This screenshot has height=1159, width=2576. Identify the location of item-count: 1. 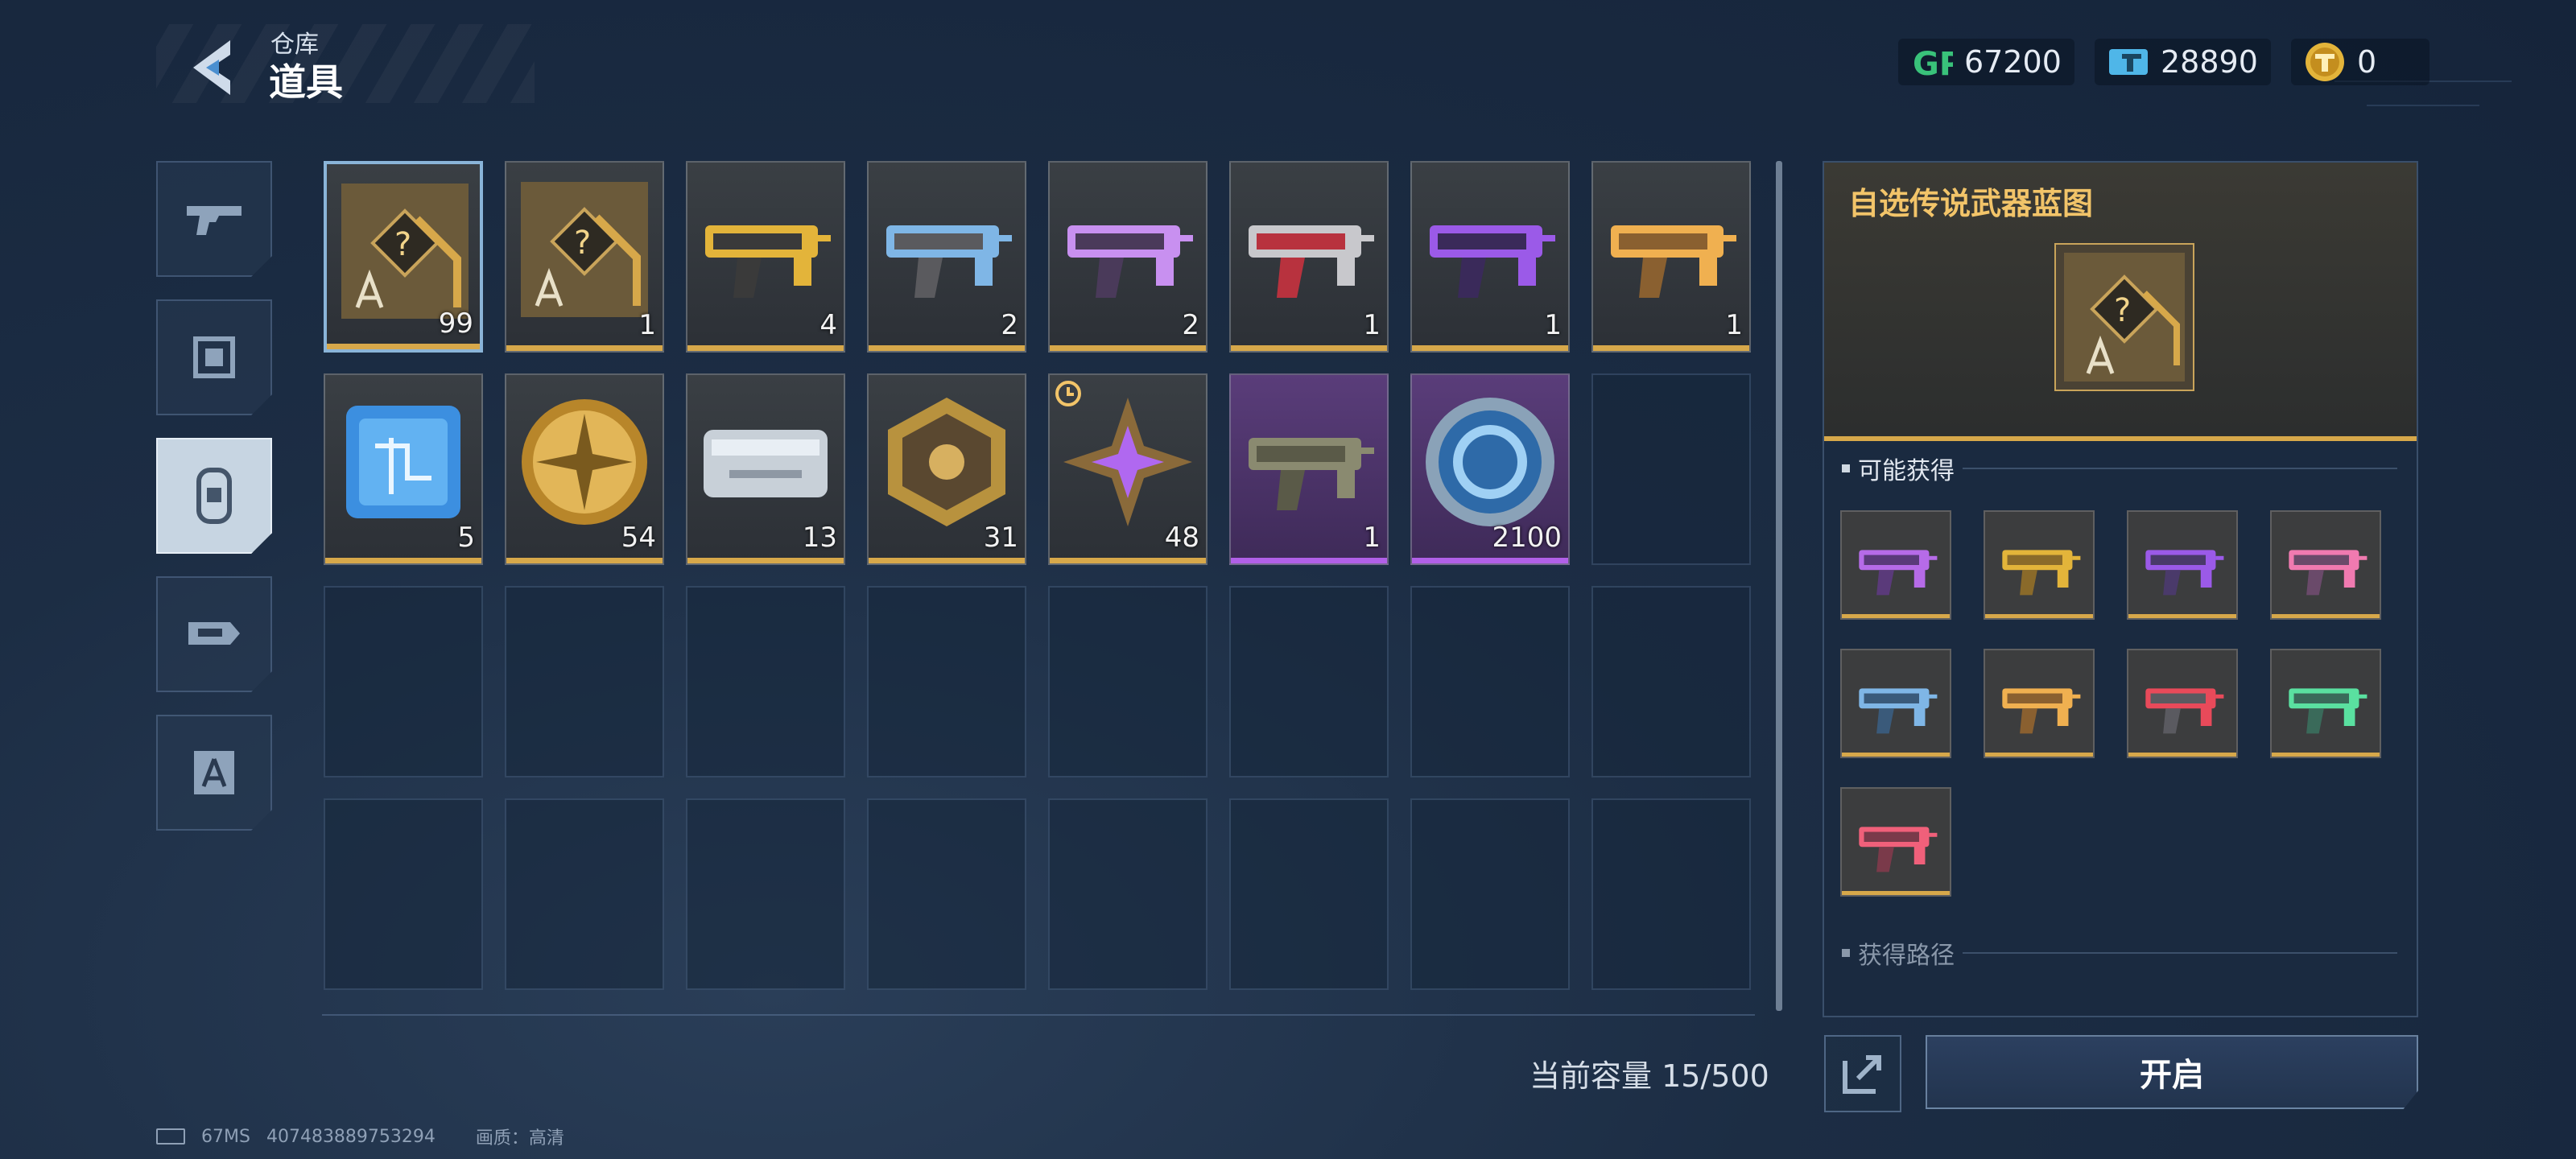
(1372, 325).